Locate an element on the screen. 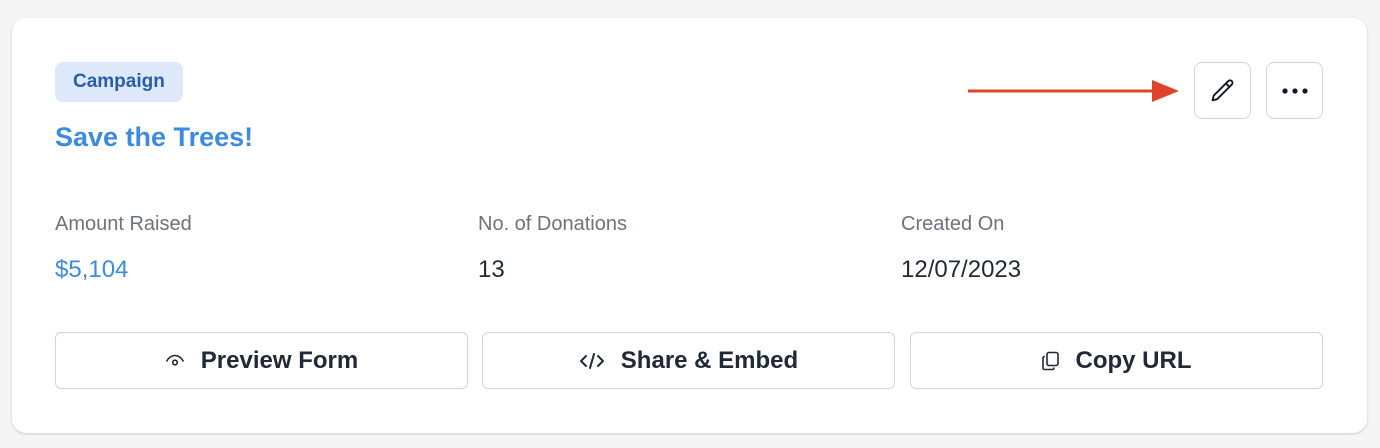  preview-form-button: Preview Form is located at coordinates (261, 360).